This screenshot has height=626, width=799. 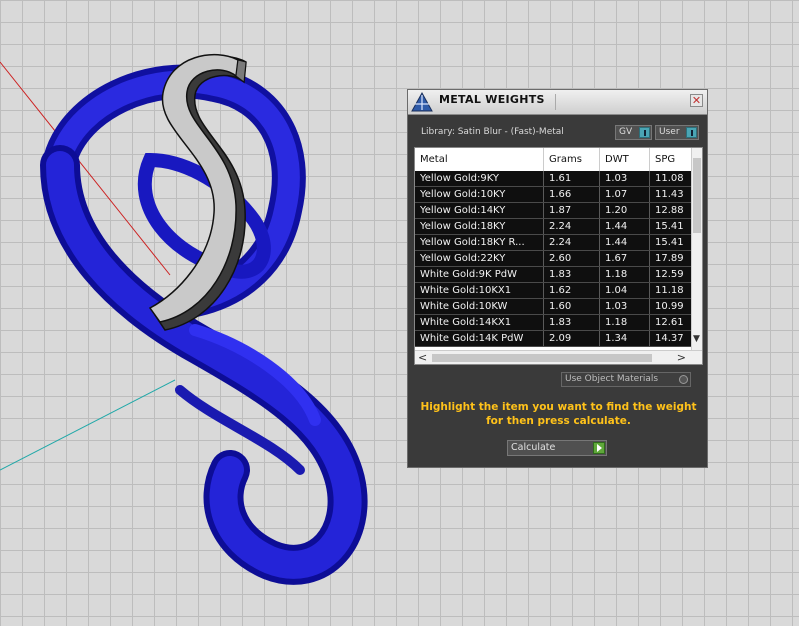 I want to click on table-row: White Gold:9K PdW 1.83 1.18 12.59, so click(x=553, y=275).